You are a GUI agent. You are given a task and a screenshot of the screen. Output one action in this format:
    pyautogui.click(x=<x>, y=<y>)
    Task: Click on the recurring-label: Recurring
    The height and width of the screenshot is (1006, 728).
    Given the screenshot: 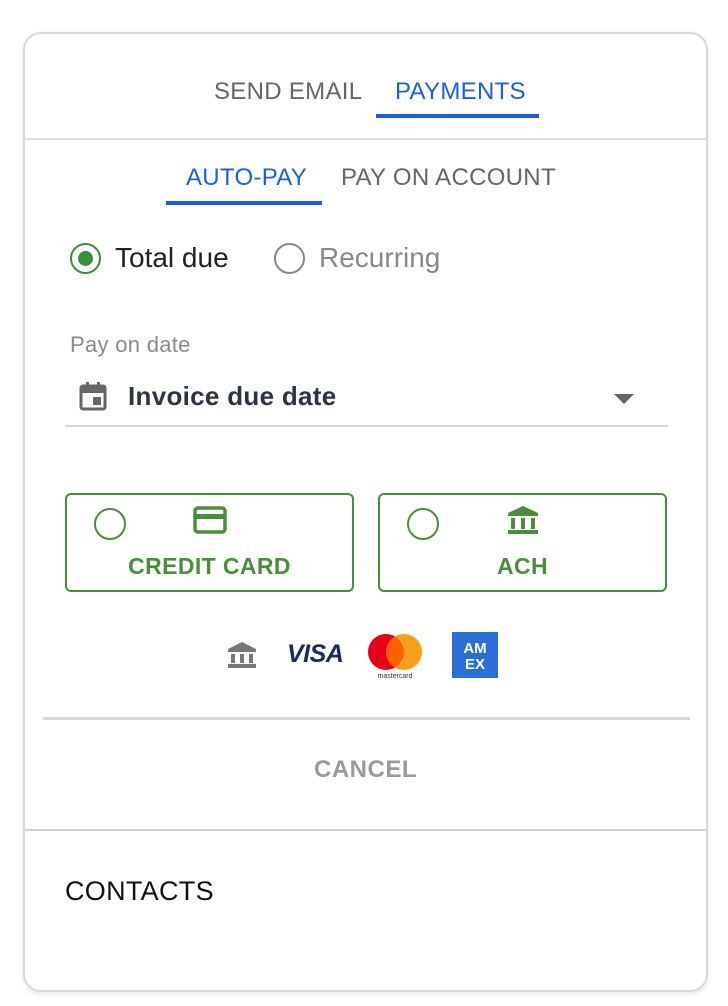 What is the action you would take?
    pyautogui.click(x=380, y=257)
    